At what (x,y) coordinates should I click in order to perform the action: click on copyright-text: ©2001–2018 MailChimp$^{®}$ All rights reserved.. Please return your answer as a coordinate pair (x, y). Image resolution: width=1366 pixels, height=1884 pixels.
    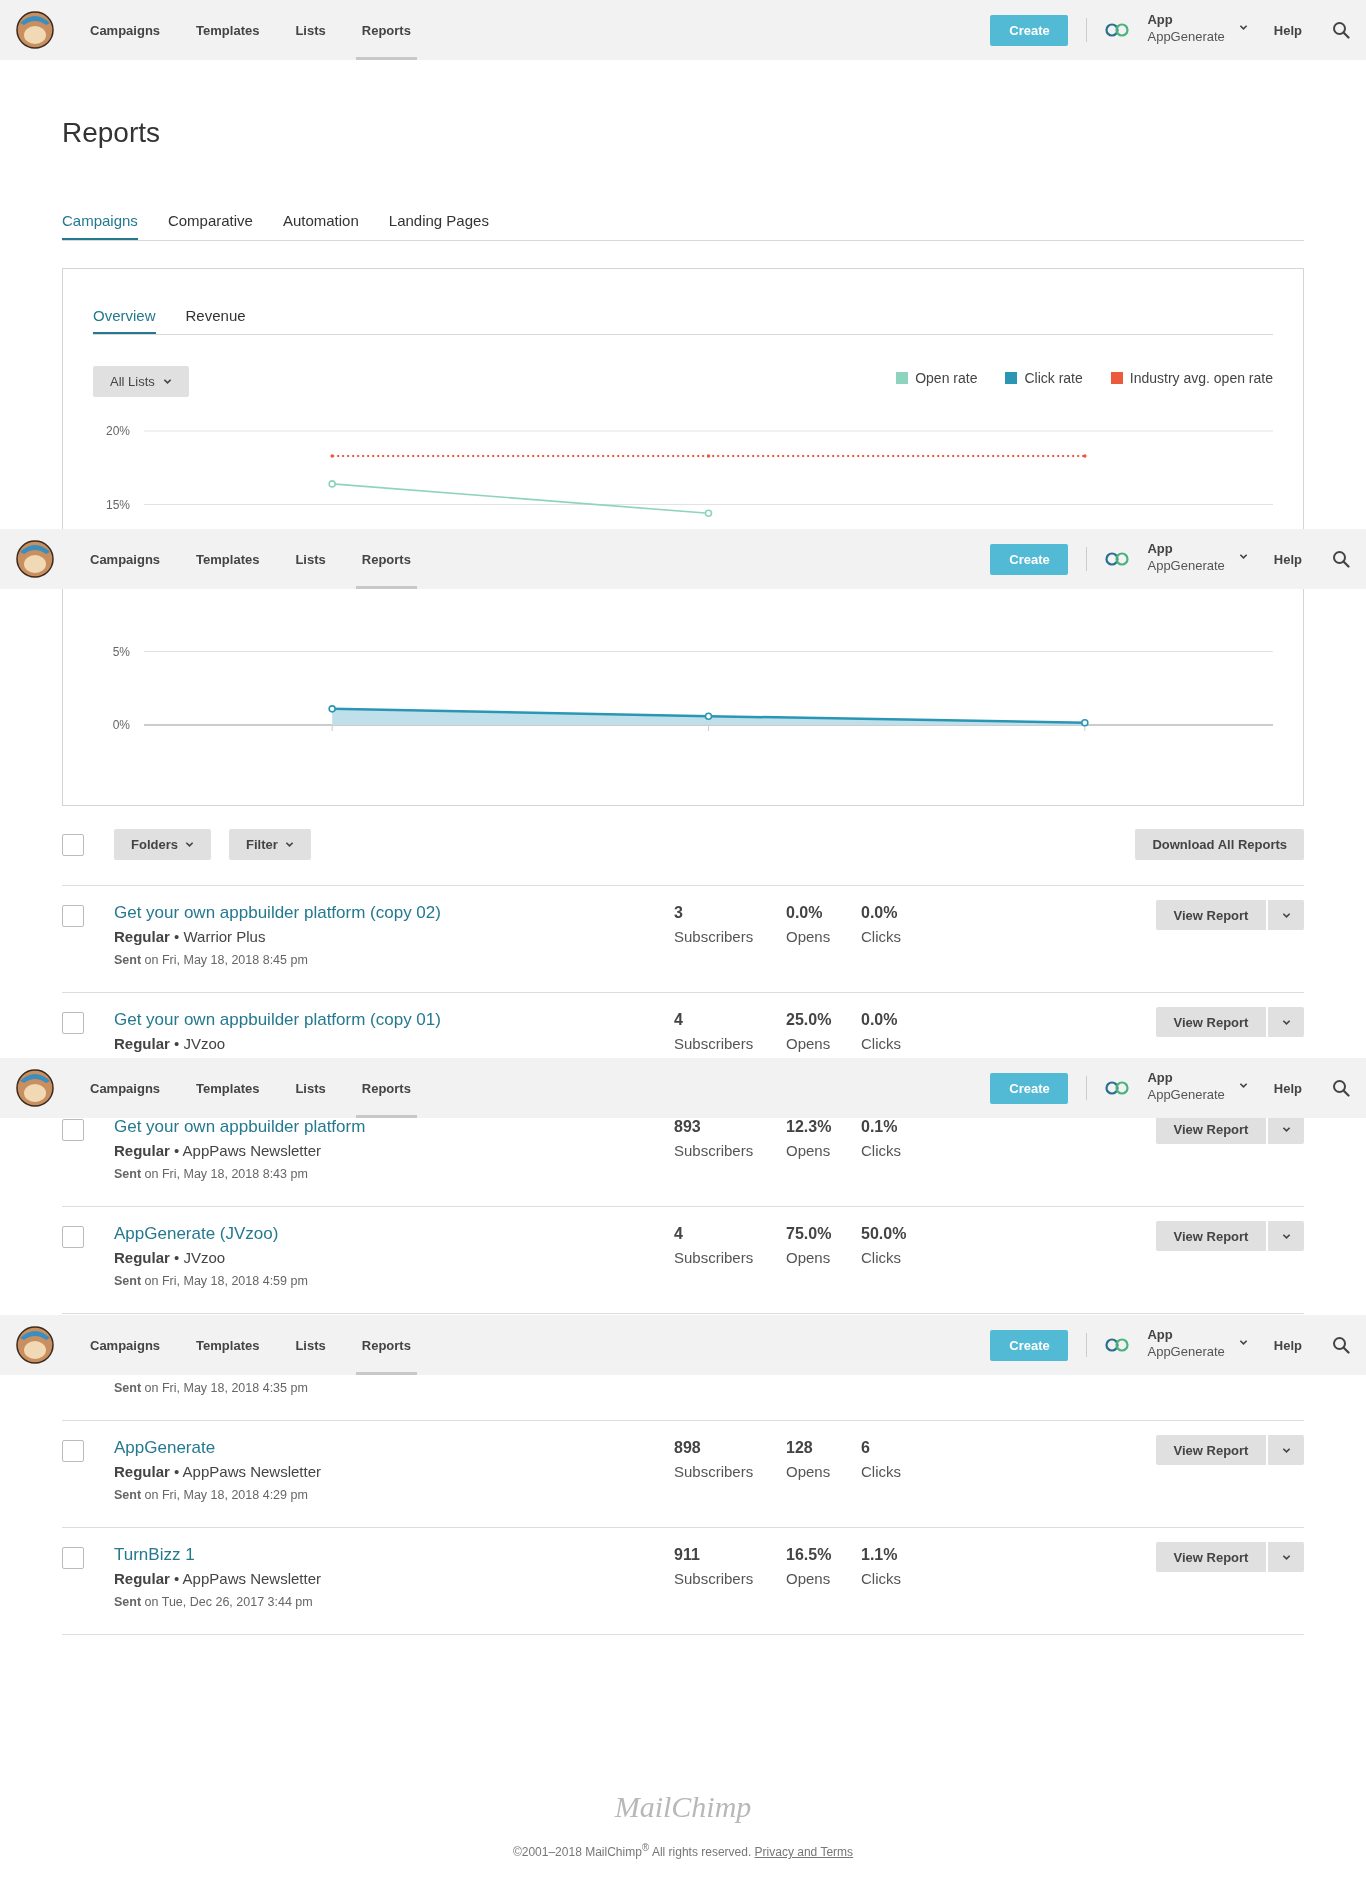
    Looking at the image, I should click on (632, 1852).